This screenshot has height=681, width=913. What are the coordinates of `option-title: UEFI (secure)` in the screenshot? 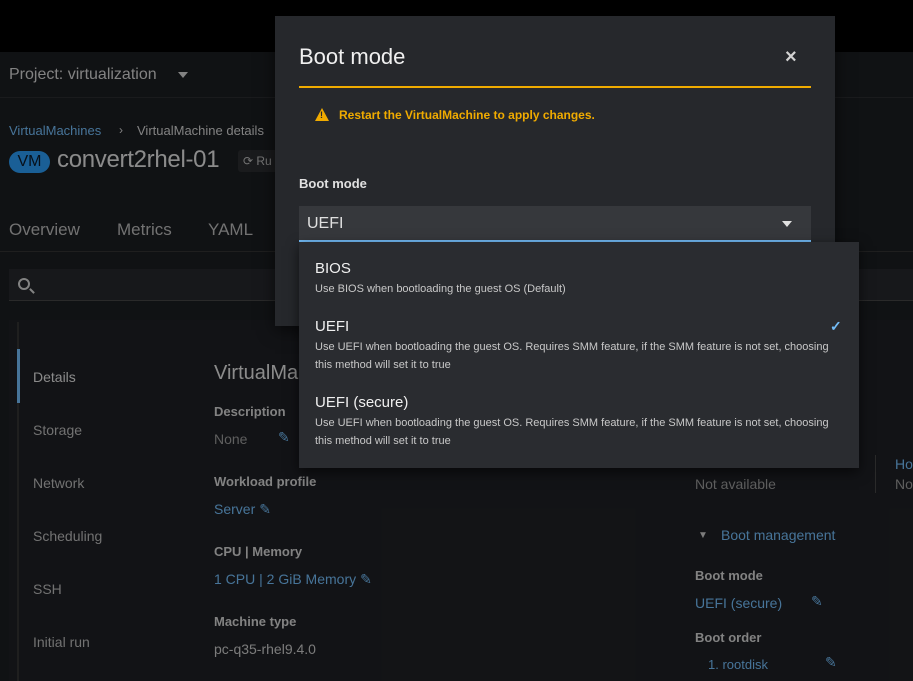 It's located at (362, 402).